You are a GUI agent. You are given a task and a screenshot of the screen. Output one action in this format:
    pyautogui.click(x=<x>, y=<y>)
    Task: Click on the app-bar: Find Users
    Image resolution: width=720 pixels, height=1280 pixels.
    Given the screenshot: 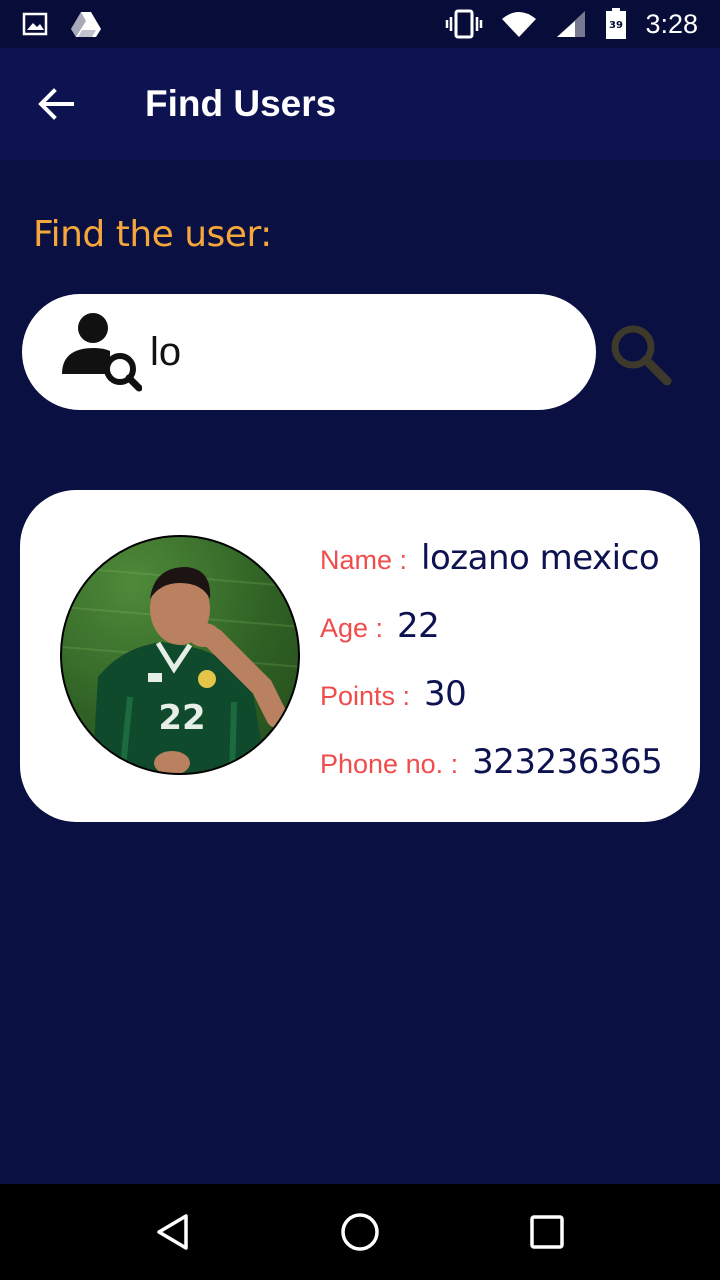 What is the action you would take?
    pyautogui.click(x=360, y=104)
    